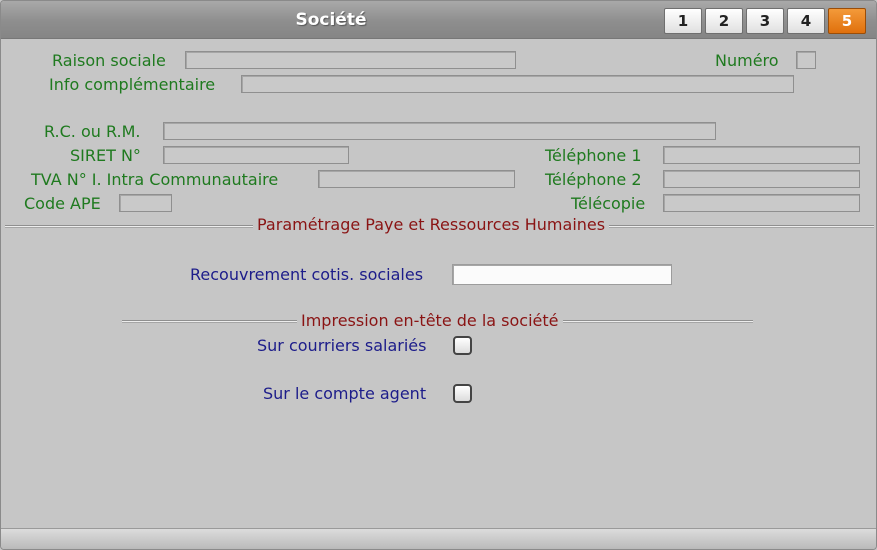  What do you see at coordinates (256, 155) in the screenshot?
I see `siret-field` at bounding box center [256, 155].